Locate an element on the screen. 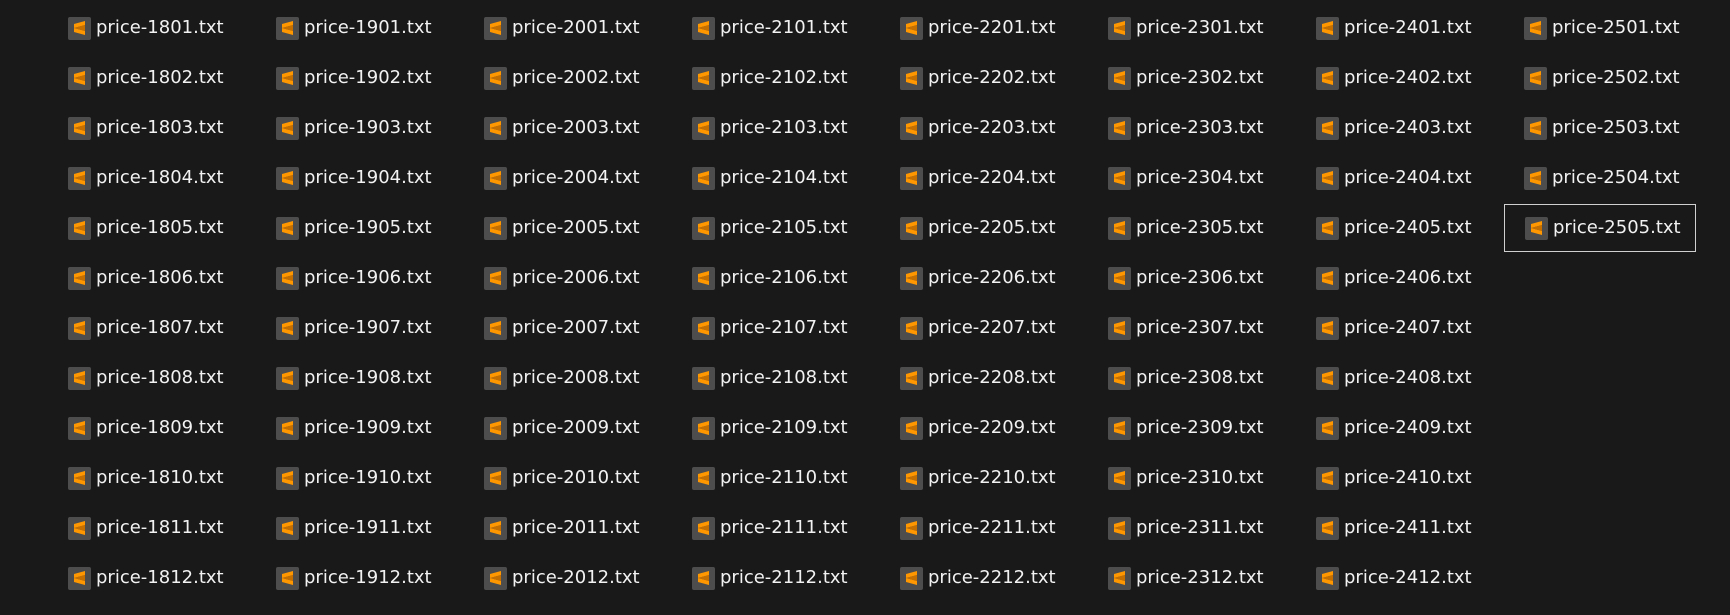 This screenshot has height=615, width=1730. file-item: price-2105.txt is located at coordinates (768, 228).